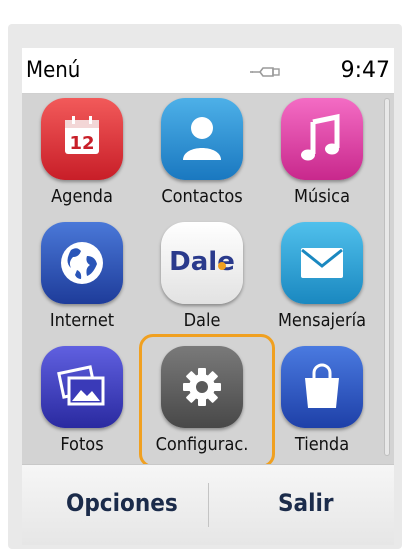 This screenshot has width=410, height=555. I want to click on exit-softkey: Salir, so click(306, 503).